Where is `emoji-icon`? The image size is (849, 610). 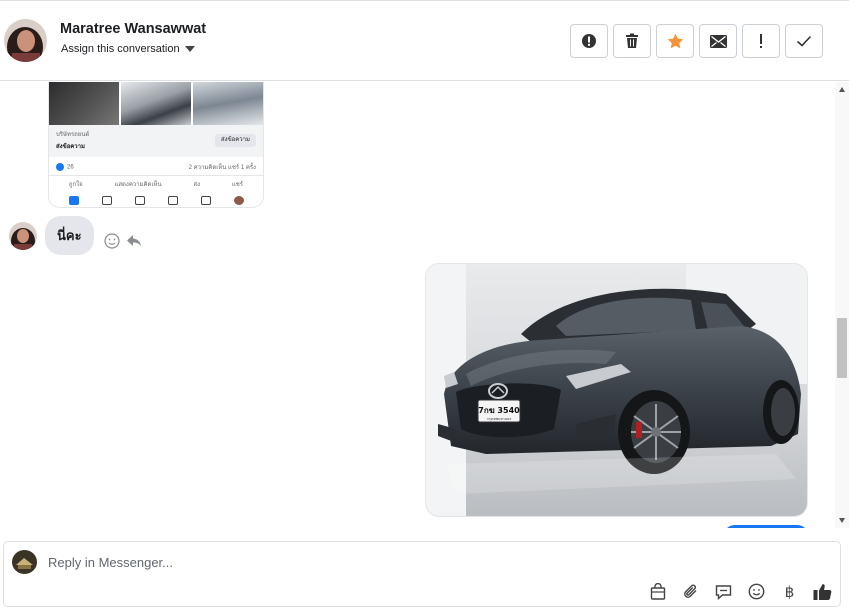
emoji-icon is located at coordinates (756, 591).